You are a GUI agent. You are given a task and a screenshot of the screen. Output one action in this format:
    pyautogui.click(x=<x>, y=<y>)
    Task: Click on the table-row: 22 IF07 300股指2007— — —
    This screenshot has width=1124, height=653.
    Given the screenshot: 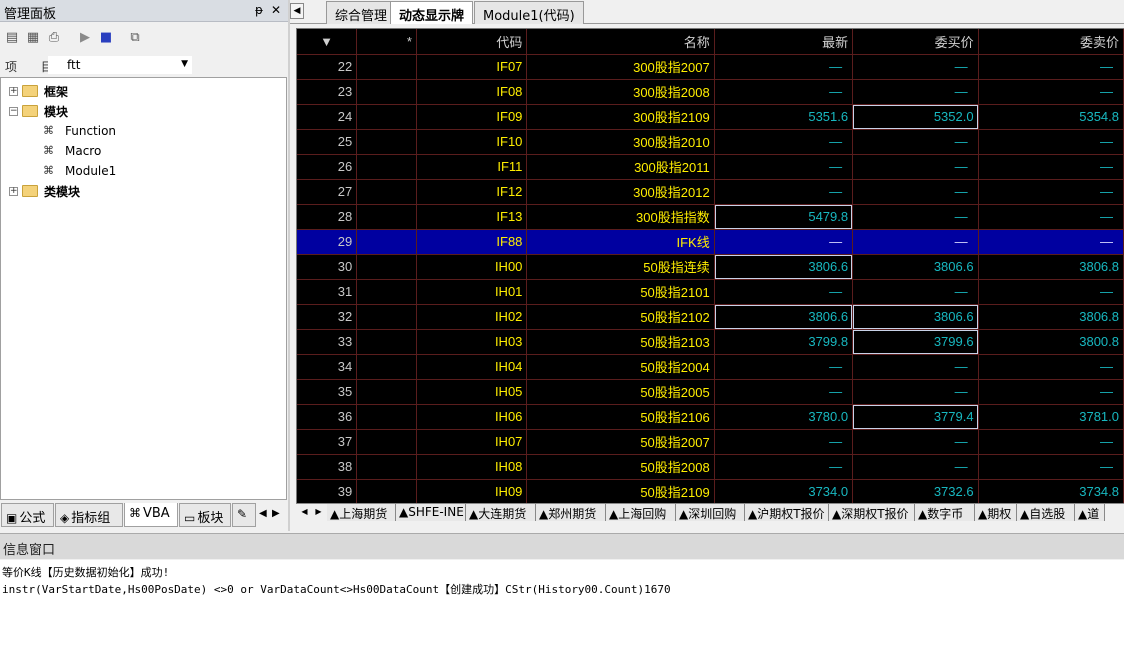 What is the action you would take?
    pyautogui.click(x=710, y=67)
    